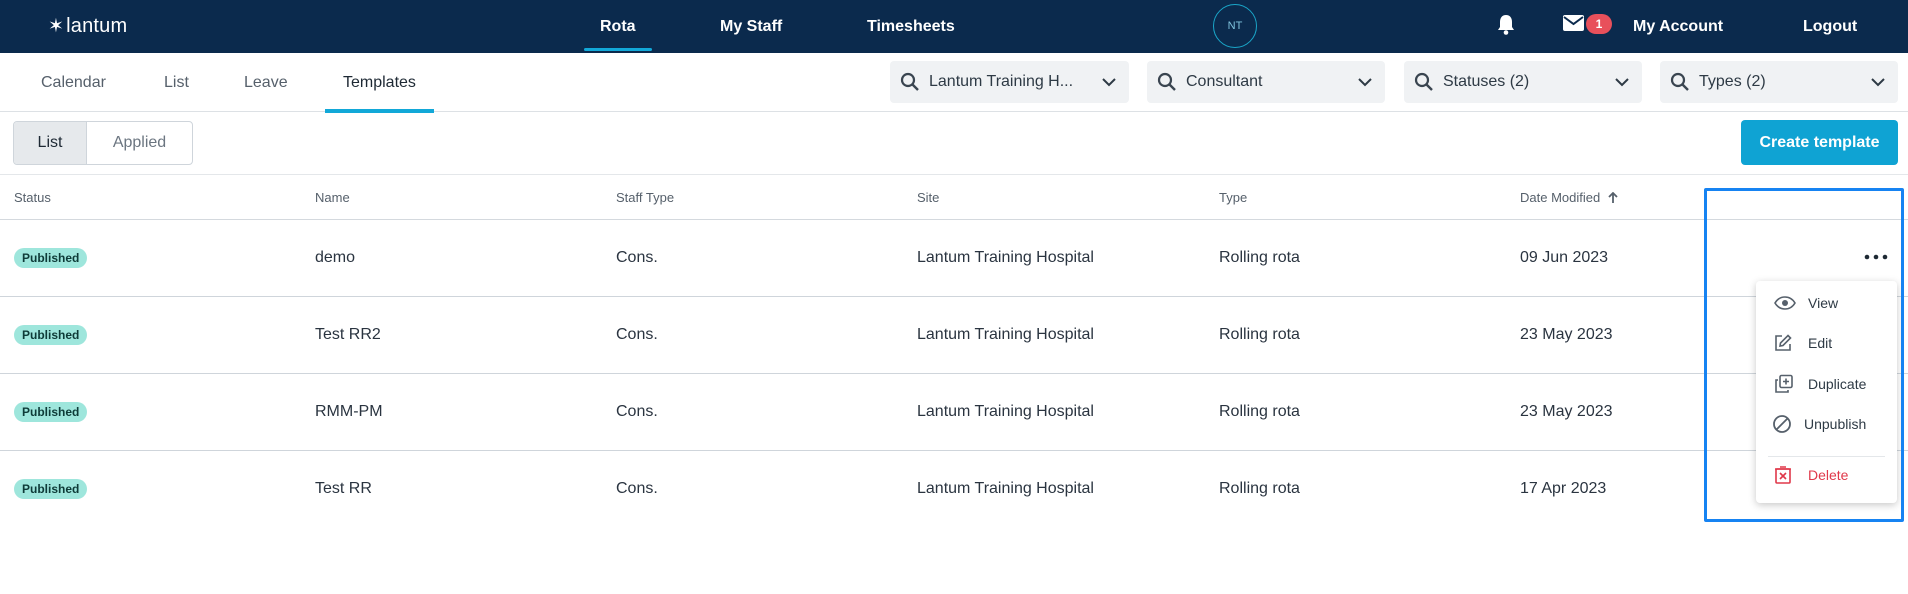  Describe the element at coordinates (1779, 82) in the screenshot. I see `type-filter: Types (2)` at that location.